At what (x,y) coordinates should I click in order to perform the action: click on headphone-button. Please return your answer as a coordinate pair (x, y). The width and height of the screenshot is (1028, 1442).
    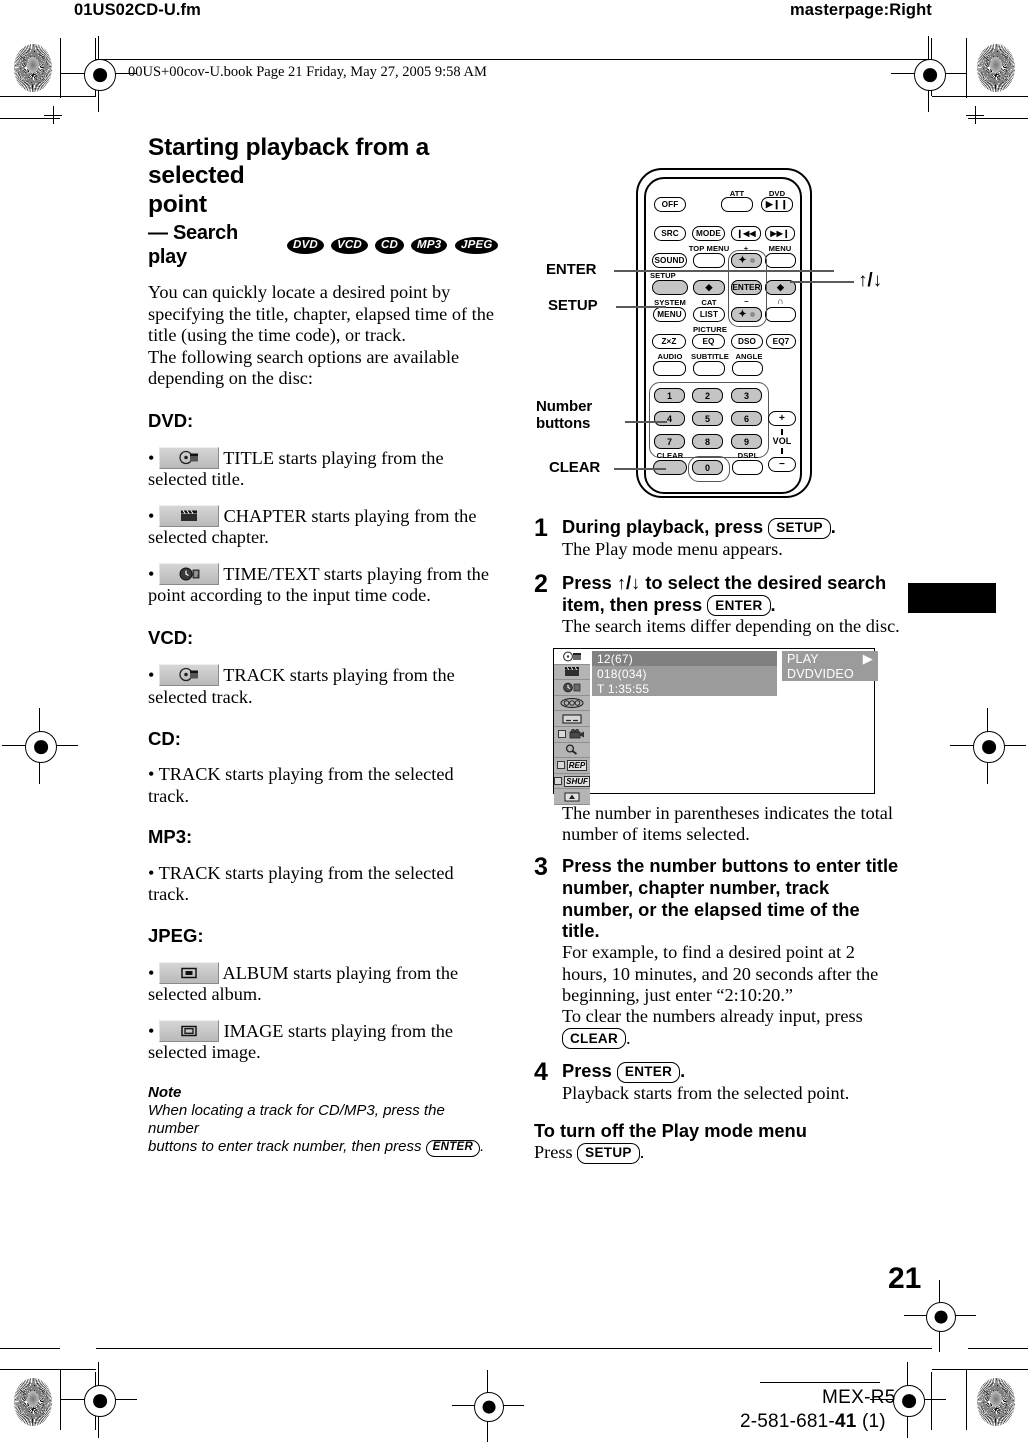
    Looking at the image, I should click on (780, 314).